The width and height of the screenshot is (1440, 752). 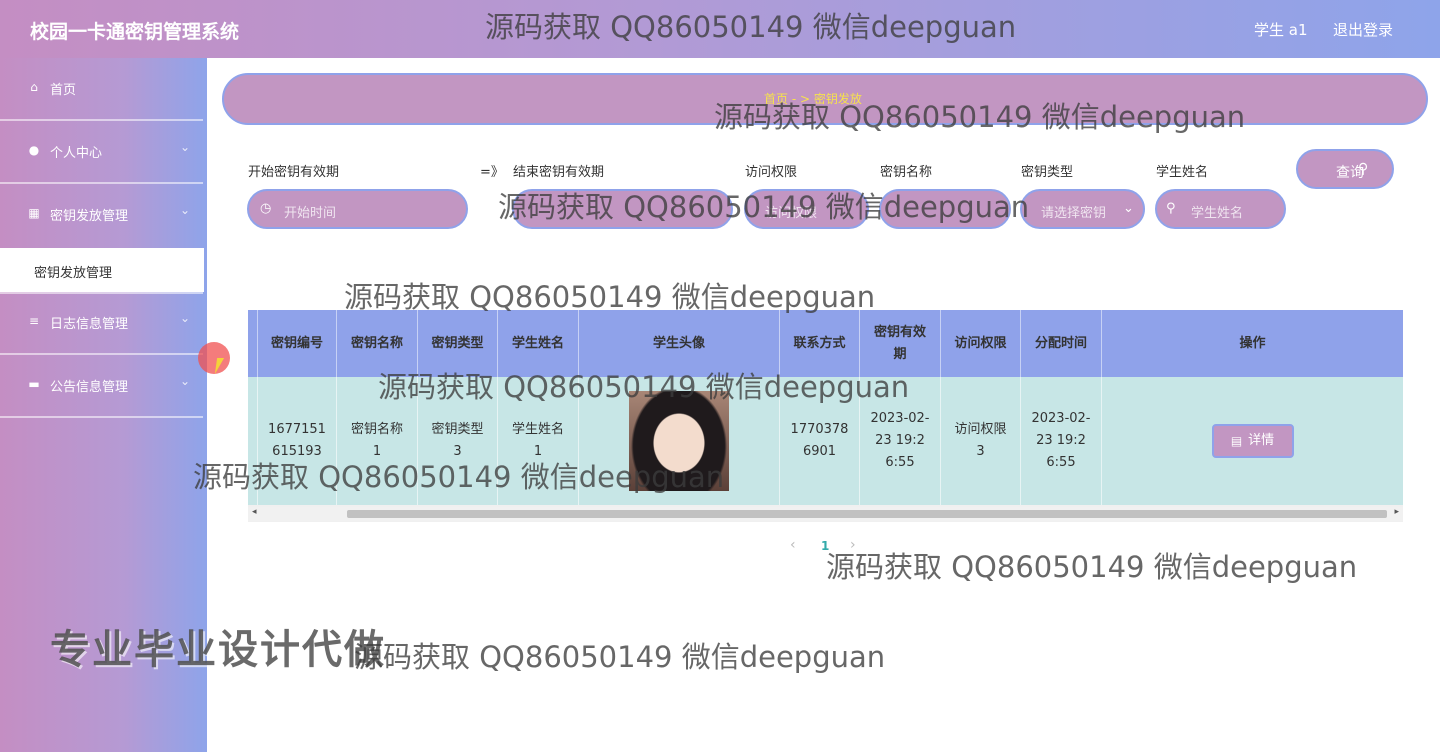 I want to click on detail-button: ▤ 详情, so click(x=1252, y=441).